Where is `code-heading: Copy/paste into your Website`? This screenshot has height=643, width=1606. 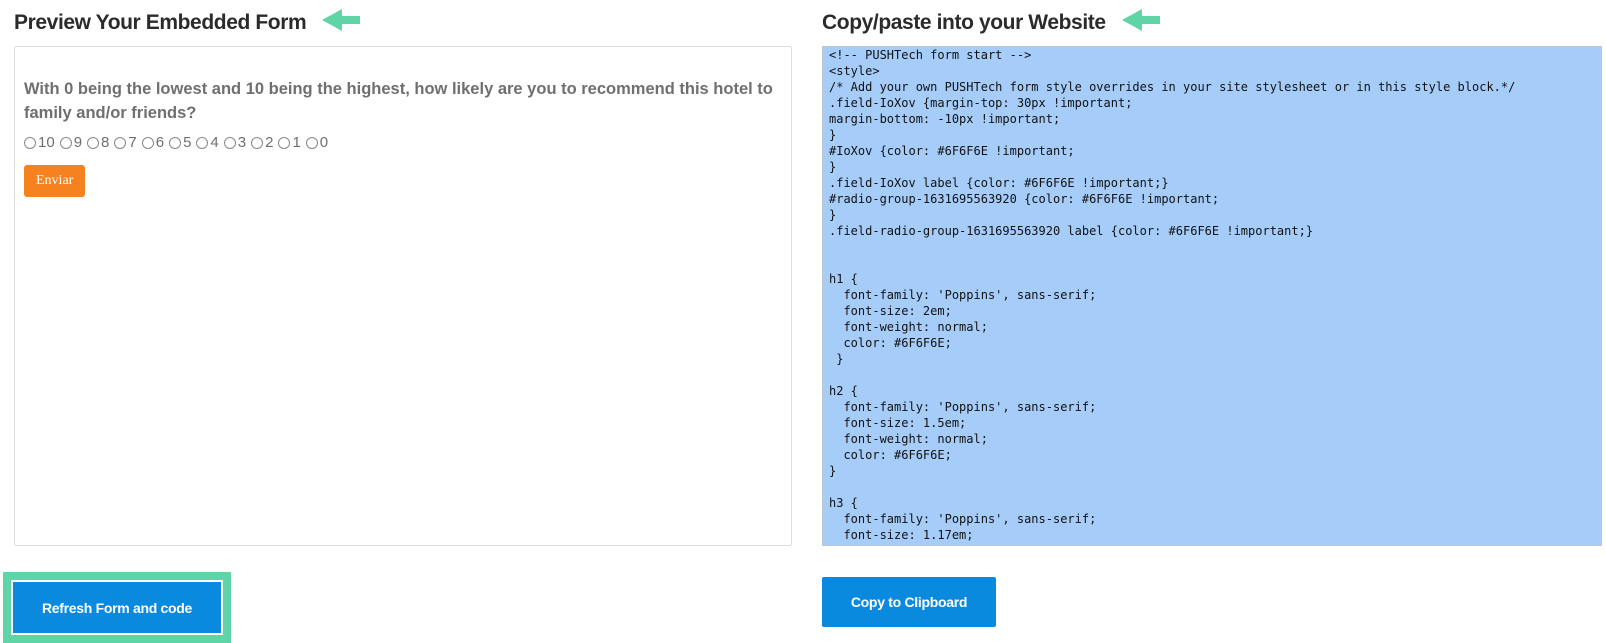 code-heading: Copy/paste into your Website is located at coordinates (991, 23).